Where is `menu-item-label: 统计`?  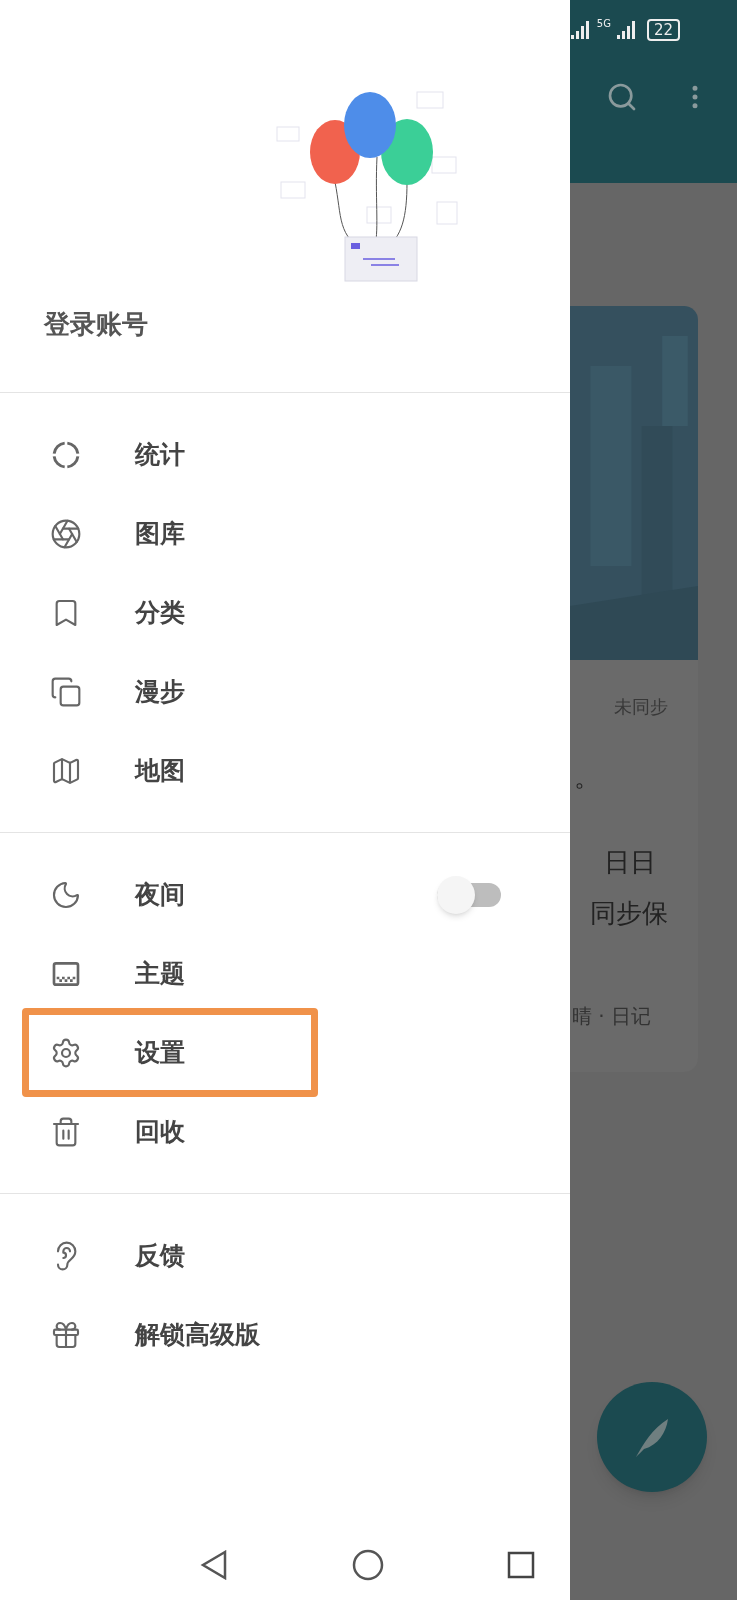 menu-item-label: 统计 is located at coordinates (160, 454).